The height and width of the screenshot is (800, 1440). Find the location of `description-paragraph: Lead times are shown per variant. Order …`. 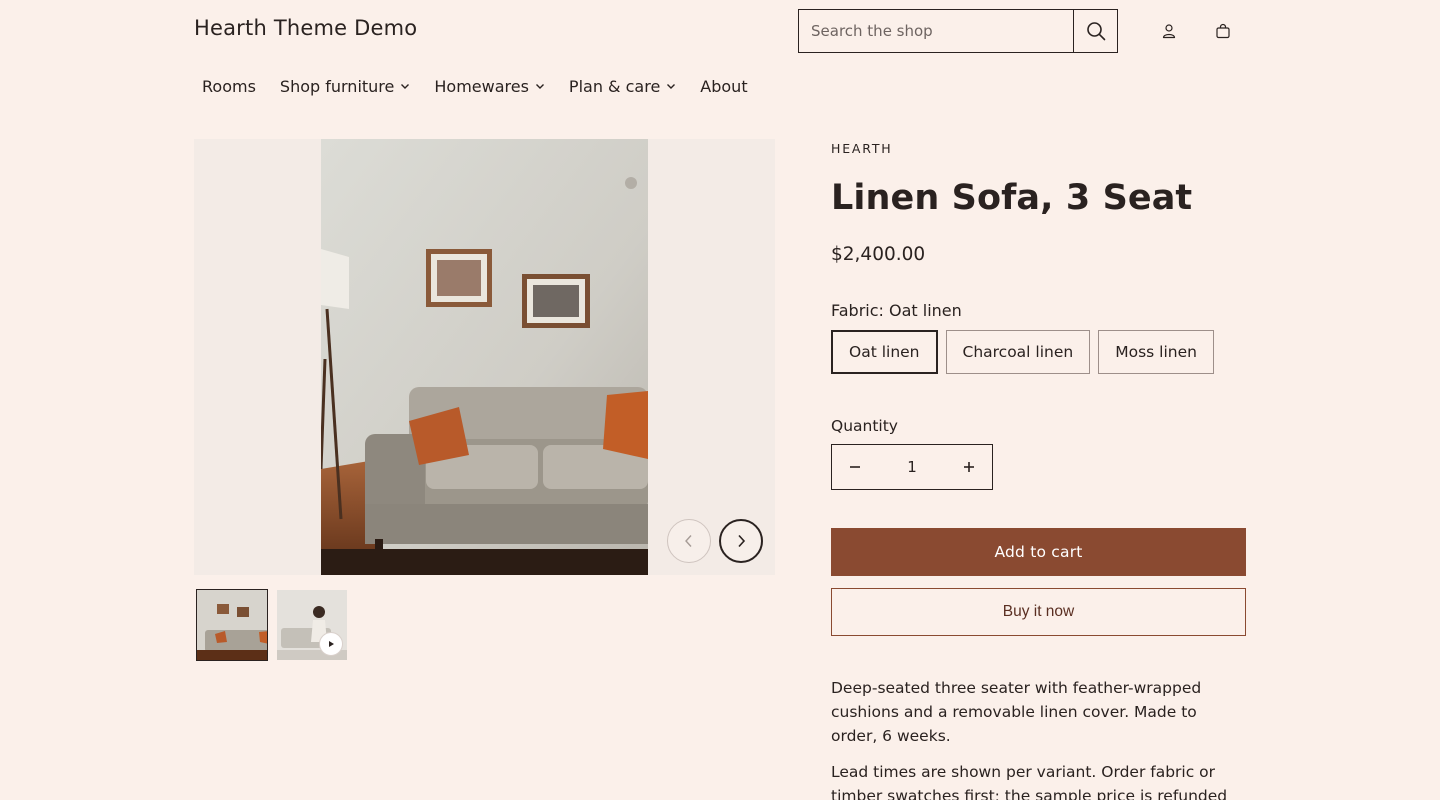

description-paragraph: Lead times are shown per variant. Order … is located at coordinates (1029, 781).